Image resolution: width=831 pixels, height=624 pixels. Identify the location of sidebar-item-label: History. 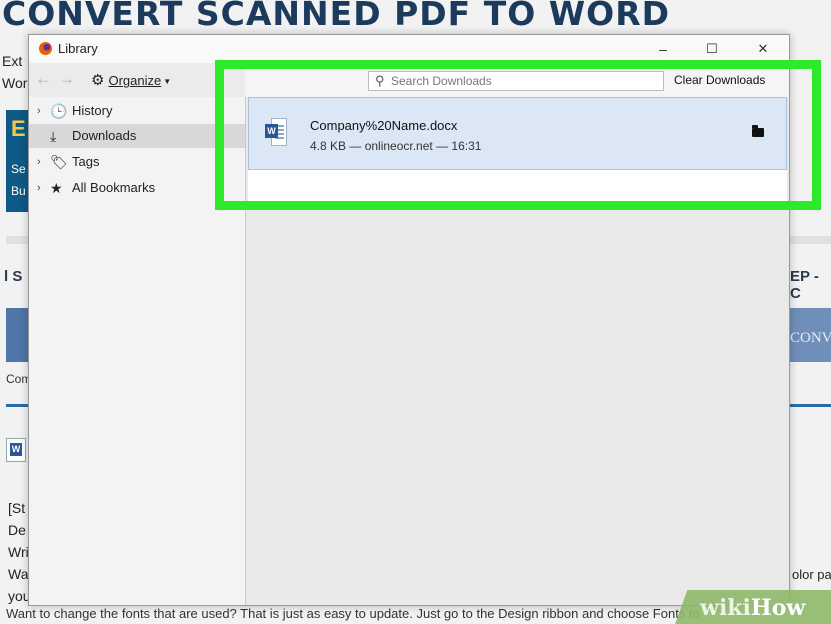
(92, 110).